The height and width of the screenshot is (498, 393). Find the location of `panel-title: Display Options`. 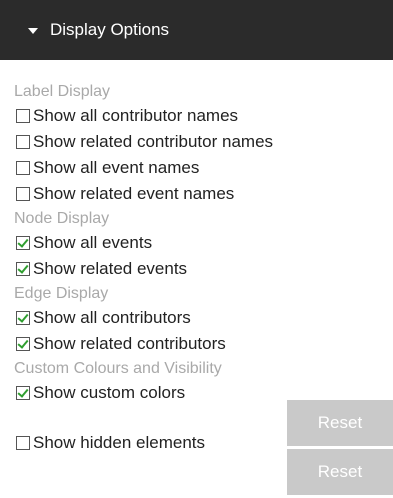

panel-title: Display Options is located at coordinates (110, 29).